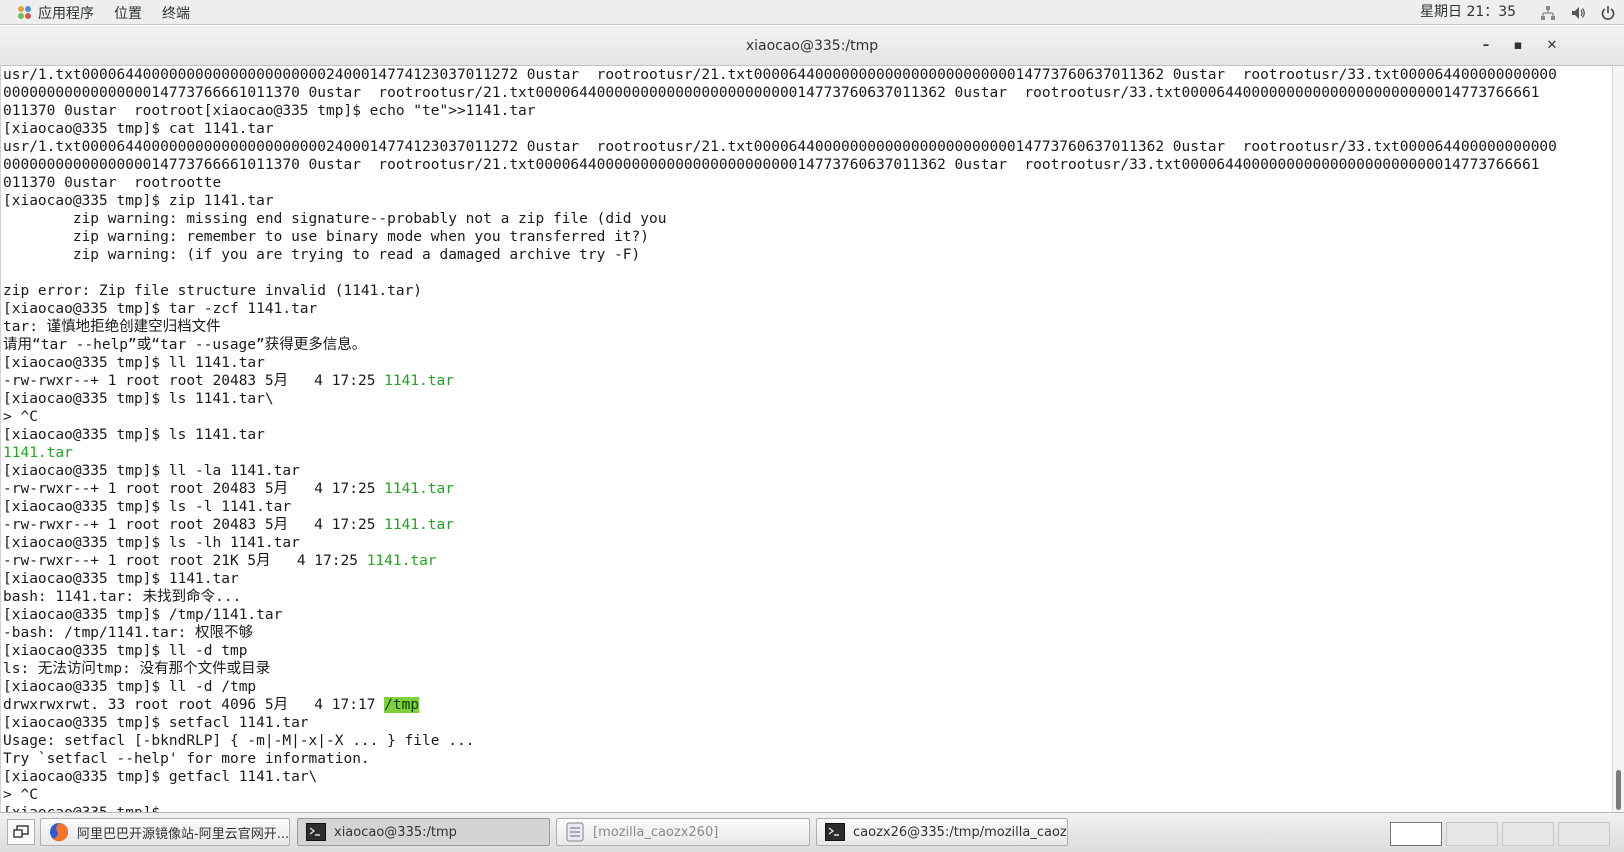  What do you see at coordinates (807, 615) in the screenshot?
I see `terminal-line: [xiaocao@335 tmp]$ /tmp/1141.tar` at bounding box center [807, 615].